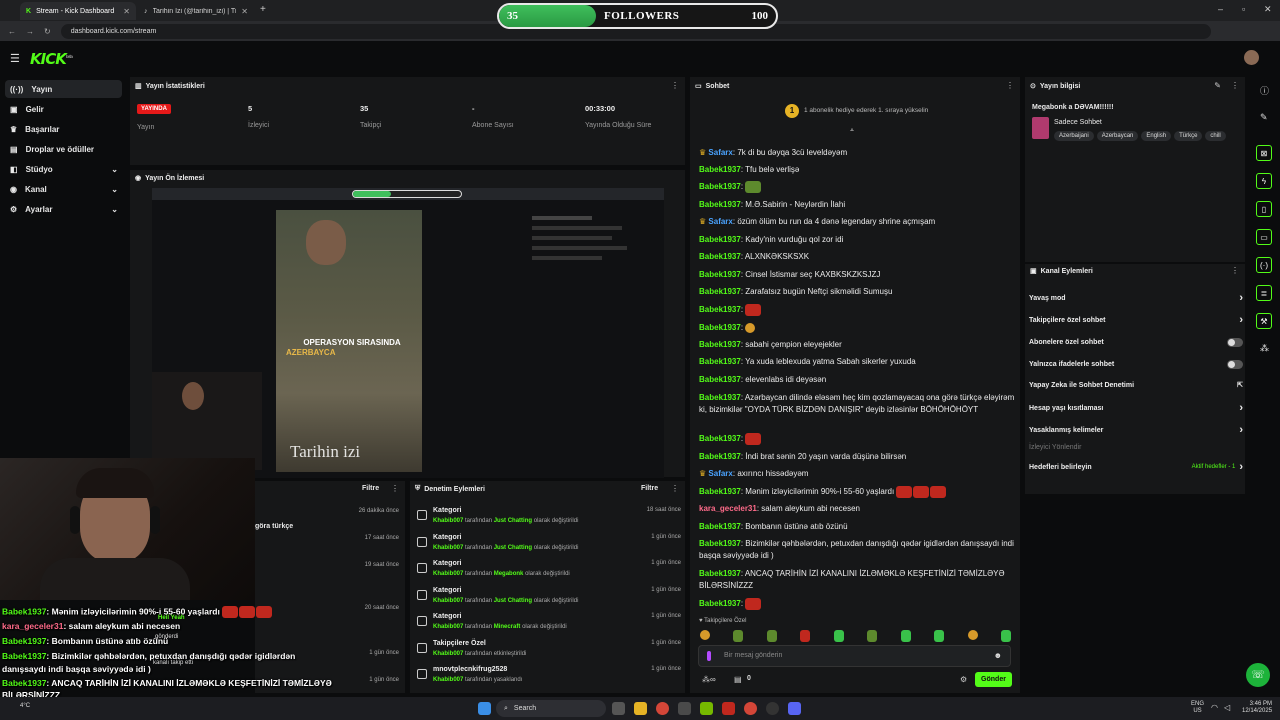 The height and width of the screenshot is (720, 1280). What do you see at coordinates (794, 708) in the screenshot?
I see `discord-icon` at bounding box center [794, 708].